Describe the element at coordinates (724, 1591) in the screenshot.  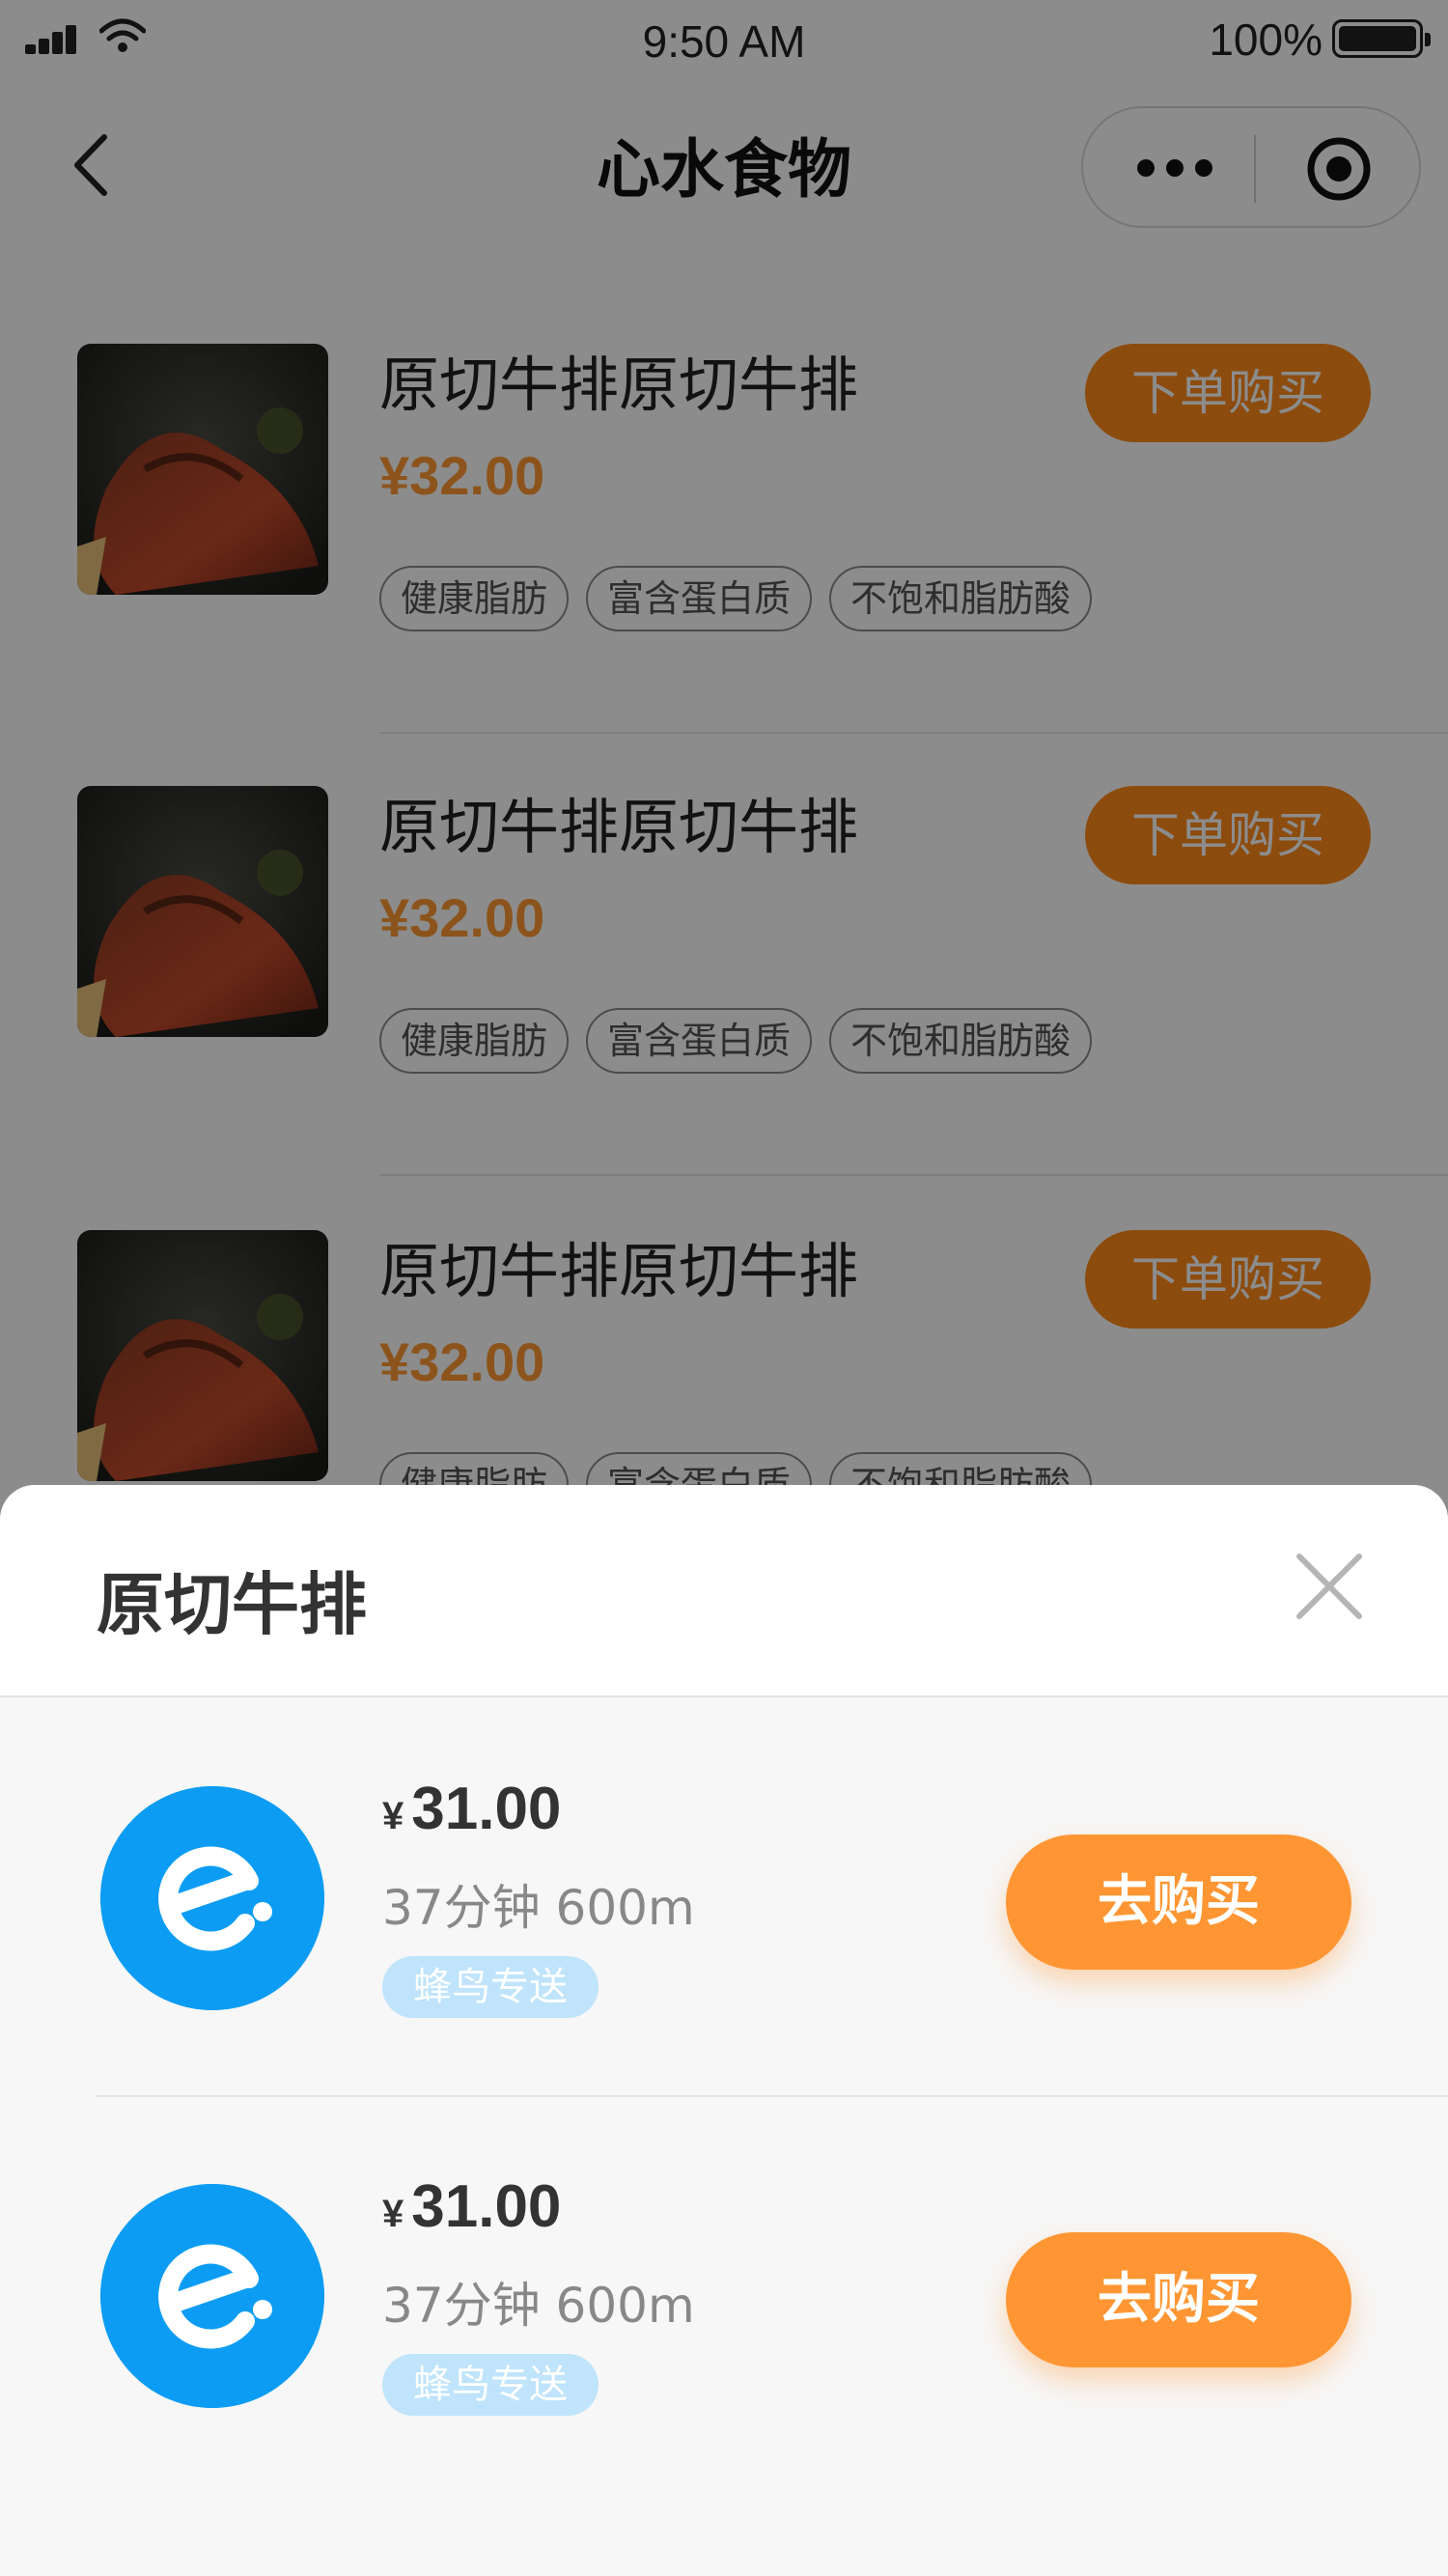
I see `sheet-header: 原切牛排` at that location.